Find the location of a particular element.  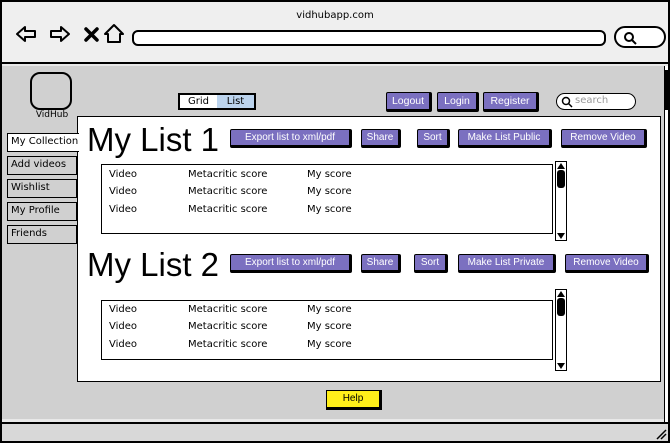

search-input: search is located at coordinates (596, 101).